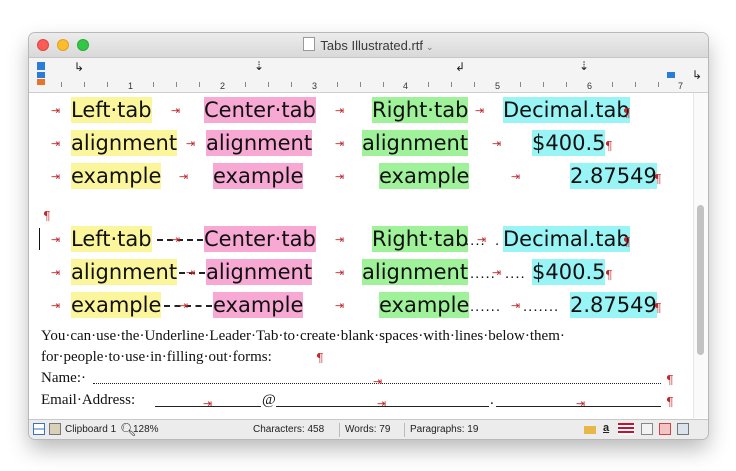 Image resolution: width=736 pixels, height=471 pixels. What do you see at coordinates (41, 66) in the screenshot?
I see `first-line-indent-marker` at bounding box center [41, 66].